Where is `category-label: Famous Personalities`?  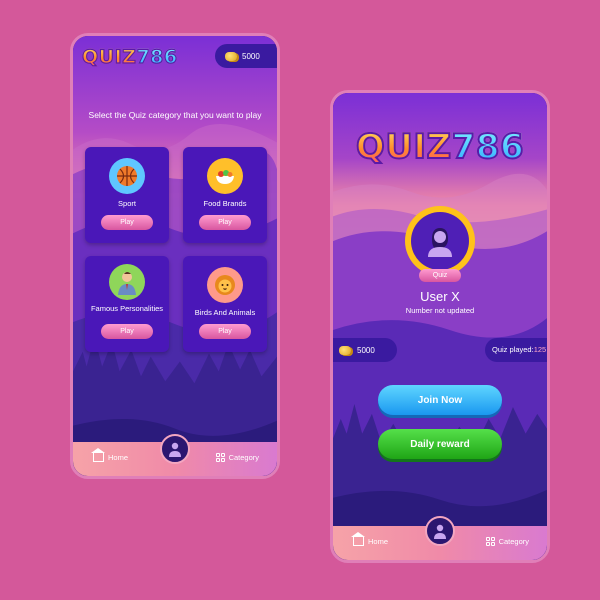 category-label: Famous Personalities is located at coordinates (127, 308).